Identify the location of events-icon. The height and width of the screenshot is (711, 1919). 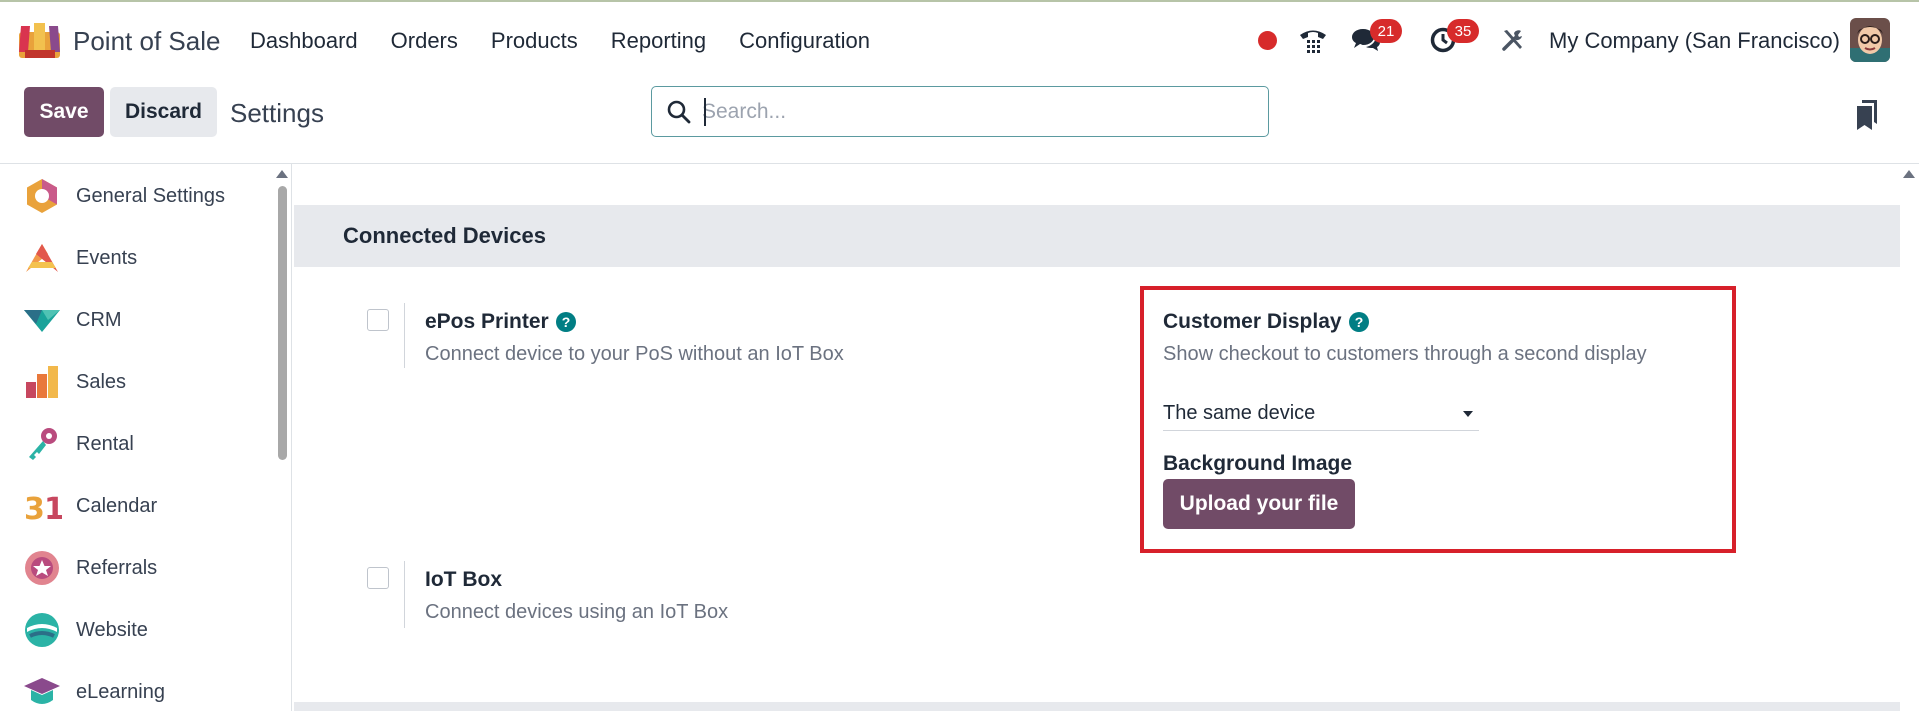
(42, 258).